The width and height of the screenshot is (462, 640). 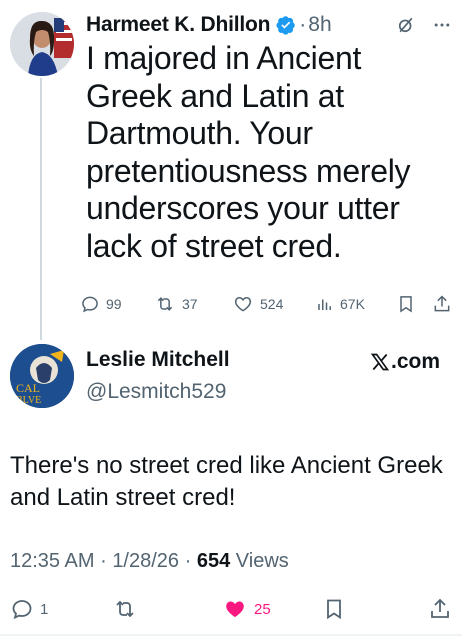 I want to click on reply-tweet-actions: 99 37 524 67K, so click(x=266, y=304).